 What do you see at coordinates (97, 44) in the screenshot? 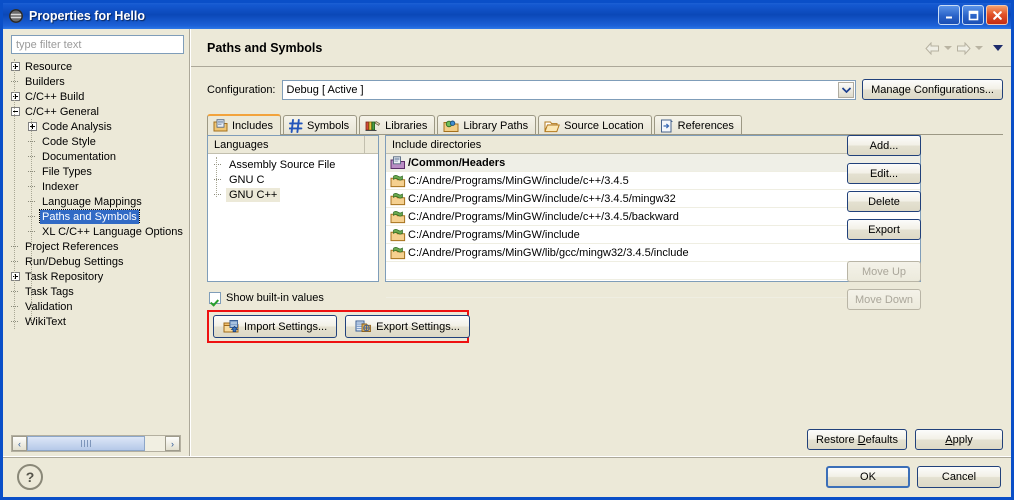
I see `search-input` at bounding box center [97, 44].